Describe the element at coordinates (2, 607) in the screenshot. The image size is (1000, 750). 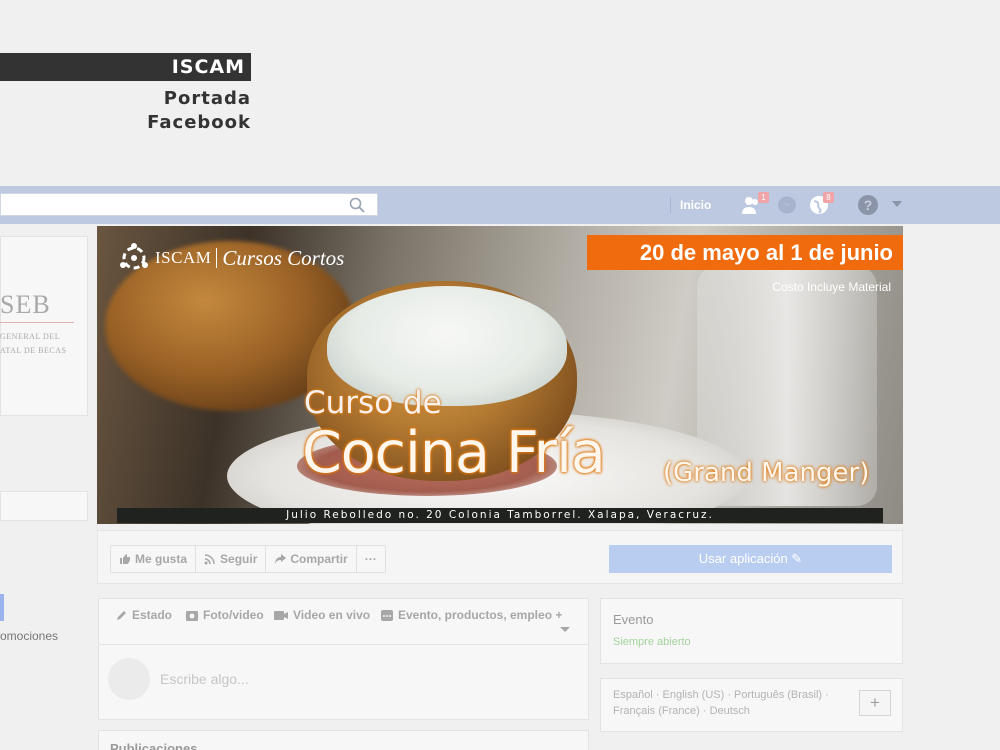
I see `left-blue-button` at that location.